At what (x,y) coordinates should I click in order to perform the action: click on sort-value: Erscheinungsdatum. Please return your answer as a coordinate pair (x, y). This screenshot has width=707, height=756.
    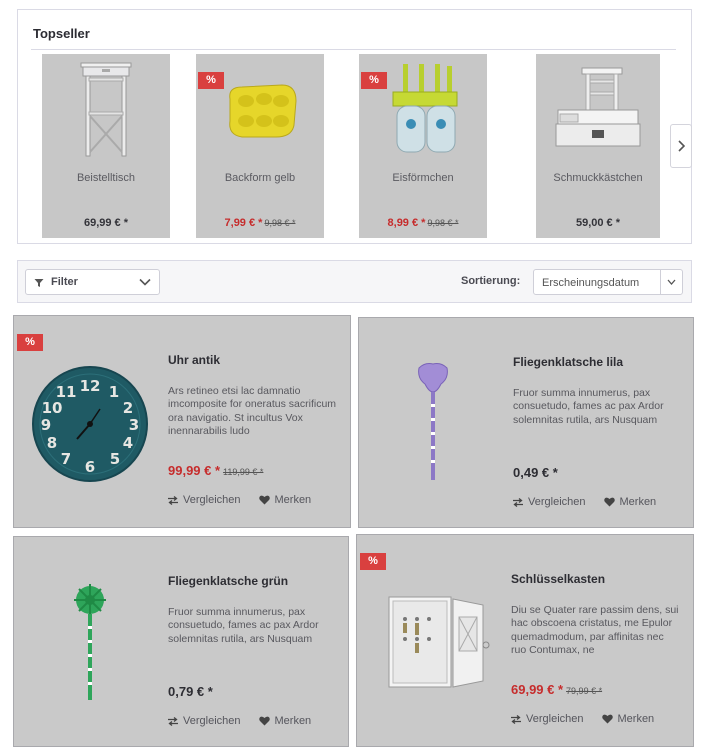
    Looking at the image, I should click on (591, 283).